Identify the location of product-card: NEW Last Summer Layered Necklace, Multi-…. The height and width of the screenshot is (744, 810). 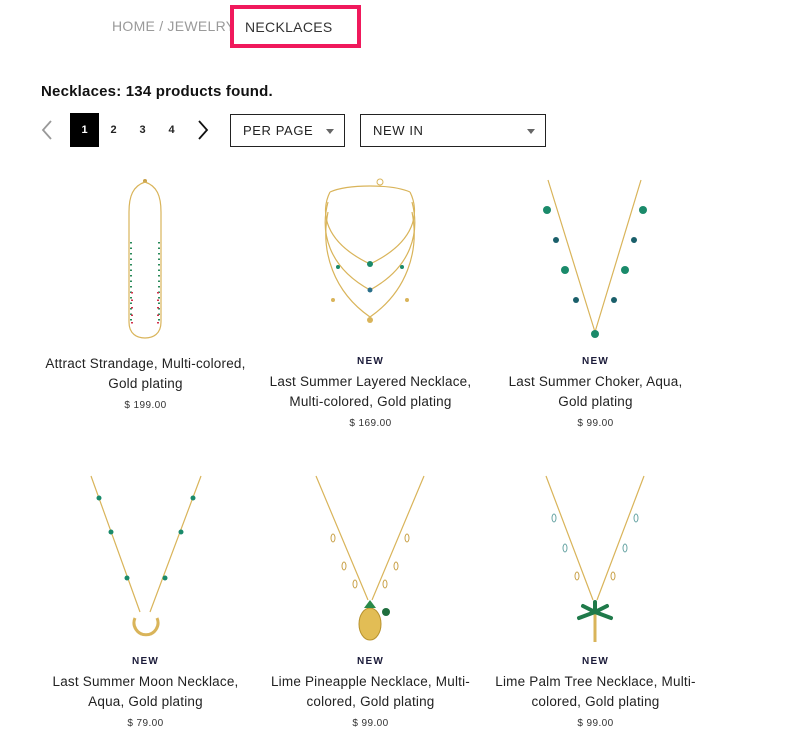
(370, 300).